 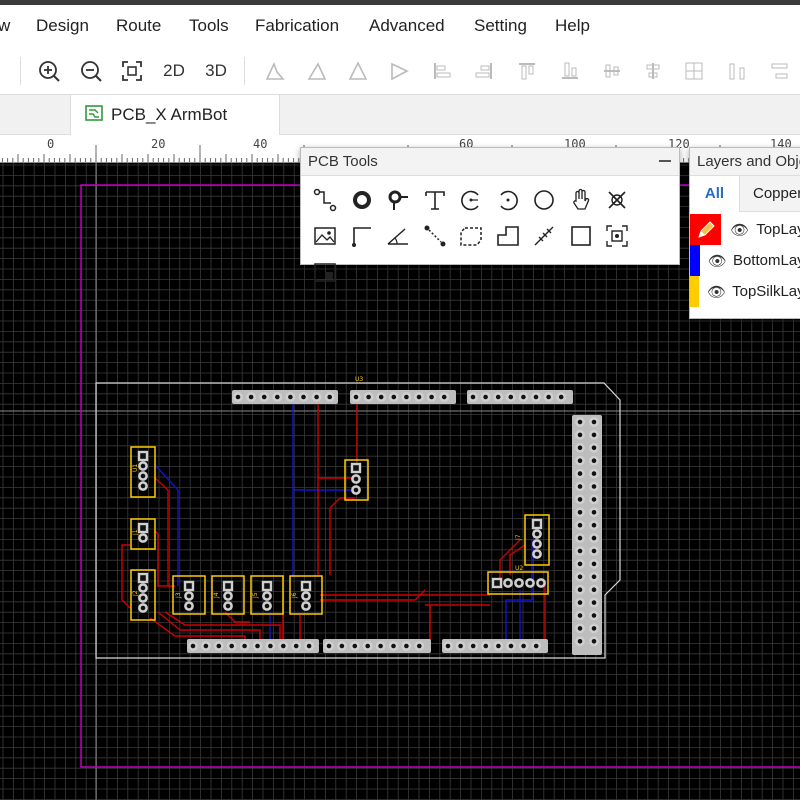 I want to click on menu-tools: Tools, so click(x=209, y=26).